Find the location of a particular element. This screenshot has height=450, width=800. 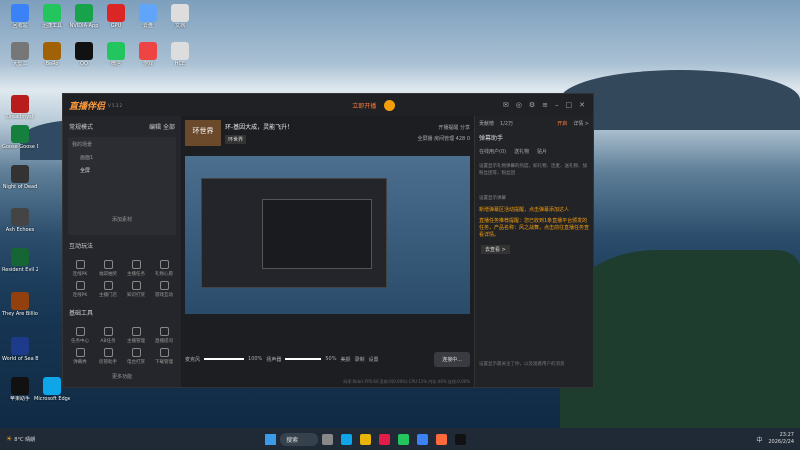

tool-item: 主播管理 is located at coordinates (136, 335).